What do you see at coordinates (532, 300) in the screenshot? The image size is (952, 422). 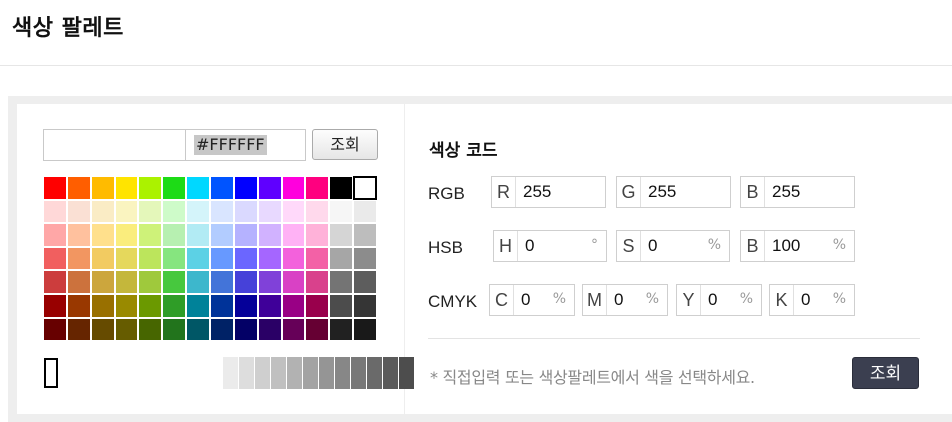 I see `cmyk-c-field: C 0 %` at bounding box center [532, 300].